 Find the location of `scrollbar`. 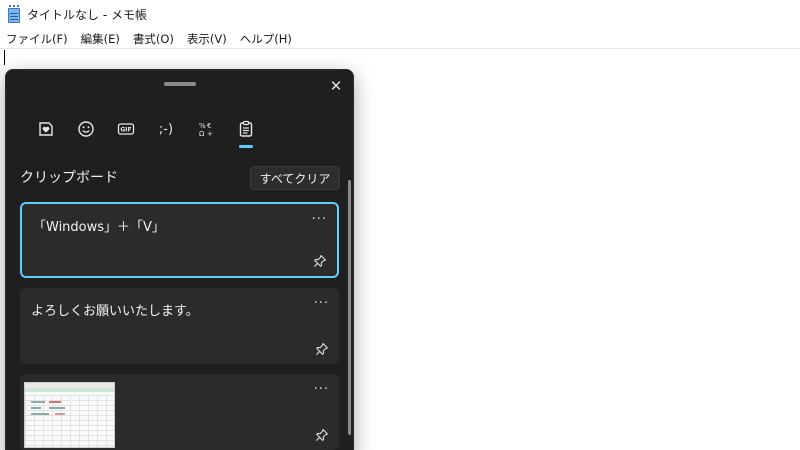

scrollbar is located at coordinates (349, 307).